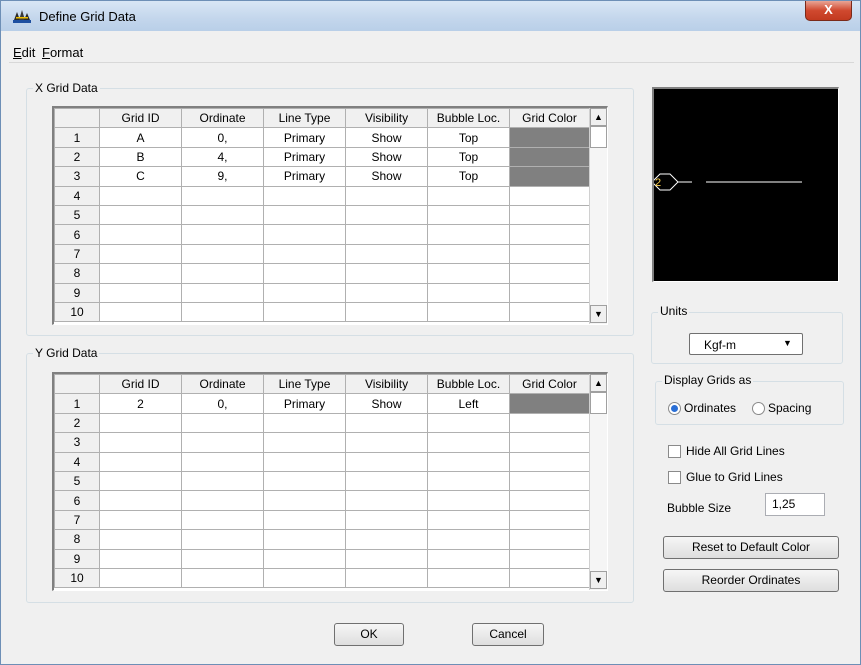 The width and height of the screenshot is (861, 665). What do you see at coordinates (77, 578) in the screenshot?
I see `row-number: 10` at bounding box center [77, 578].